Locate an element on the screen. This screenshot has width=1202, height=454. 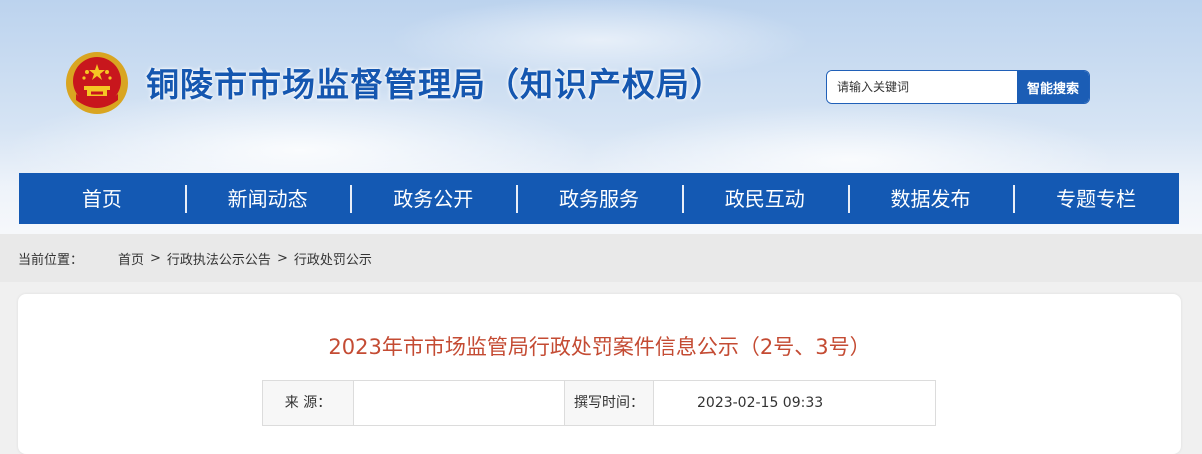
breadcrumb-item-penalty: 行政处罚公示 is located at coordinates (333, 258).